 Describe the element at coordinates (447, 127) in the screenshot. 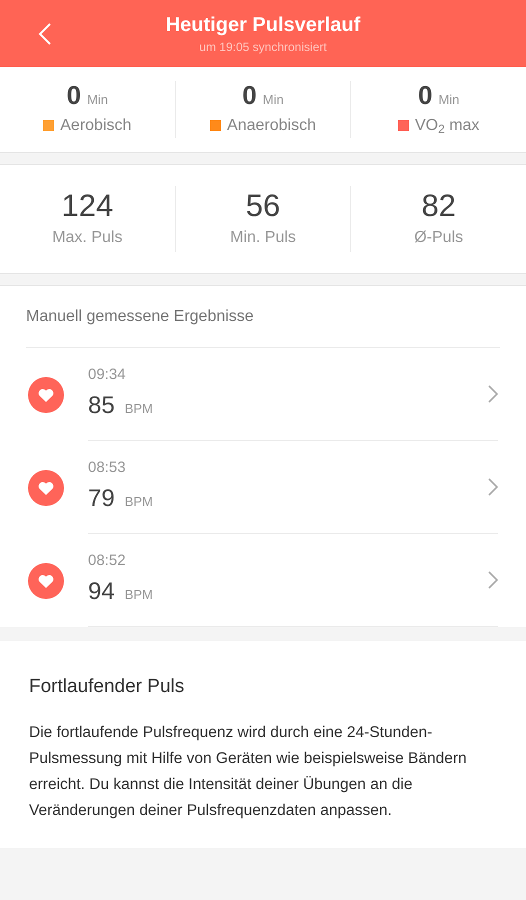

I see `zone-label: VO$_{2}$ max` at that location.